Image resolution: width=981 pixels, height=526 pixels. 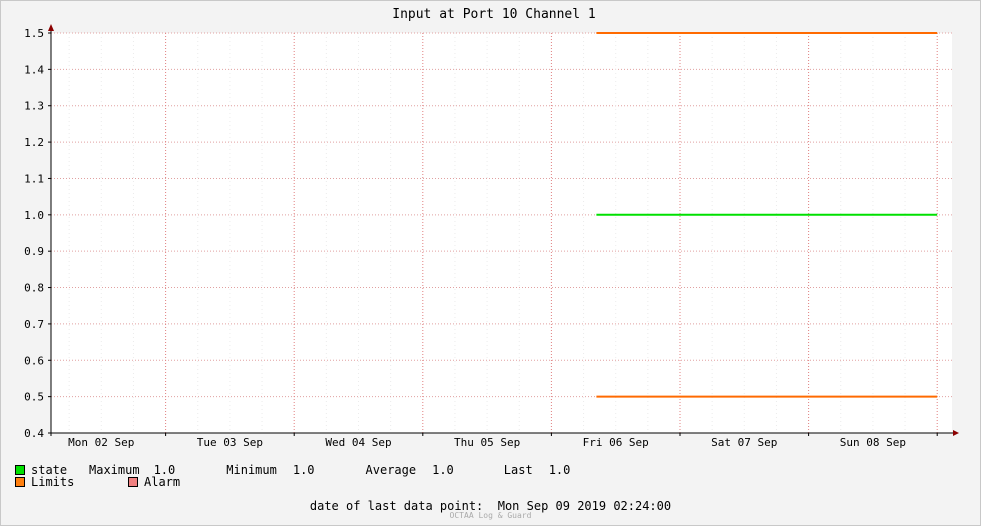 What do you see at coordinates (391, 470) in the screenshot?
I see `legend-avg-label: Average` at bounding box center [391, 470].